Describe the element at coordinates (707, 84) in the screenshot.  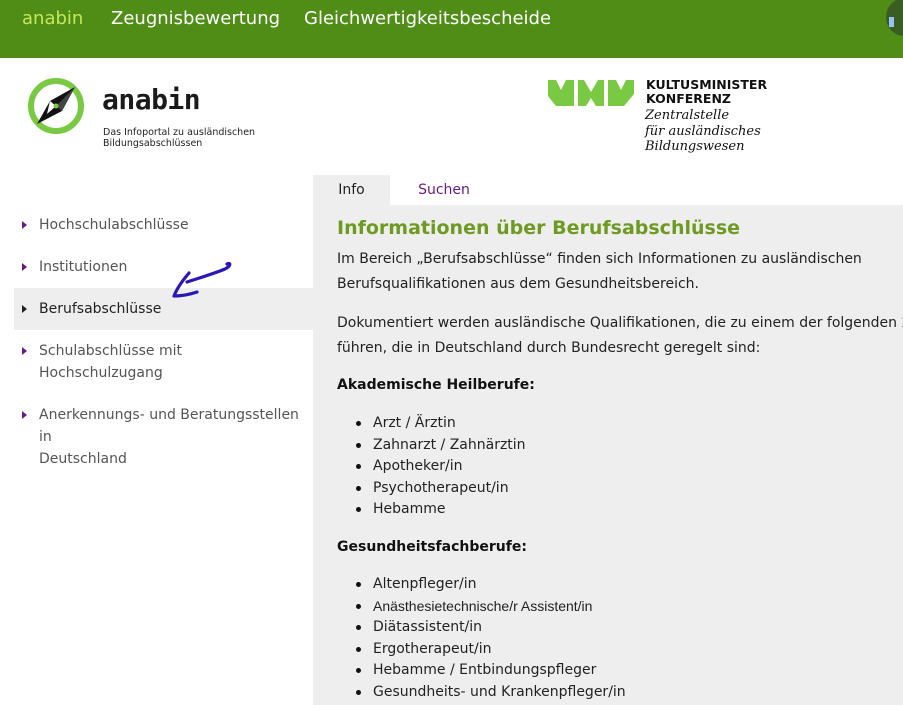
I see `kmk-title-line: KULTUSMINISTER` at that location.